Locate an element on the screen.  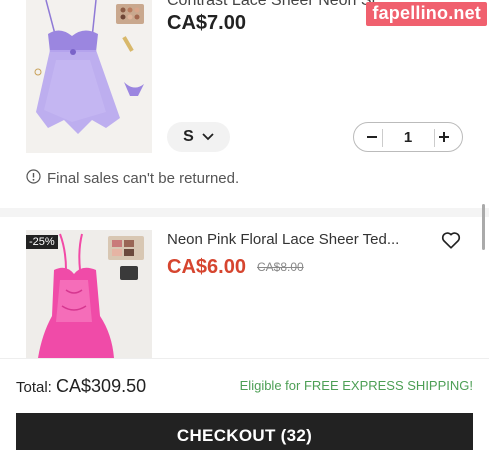
quantity-stepper: 1 is located at coordinates (408, 137).